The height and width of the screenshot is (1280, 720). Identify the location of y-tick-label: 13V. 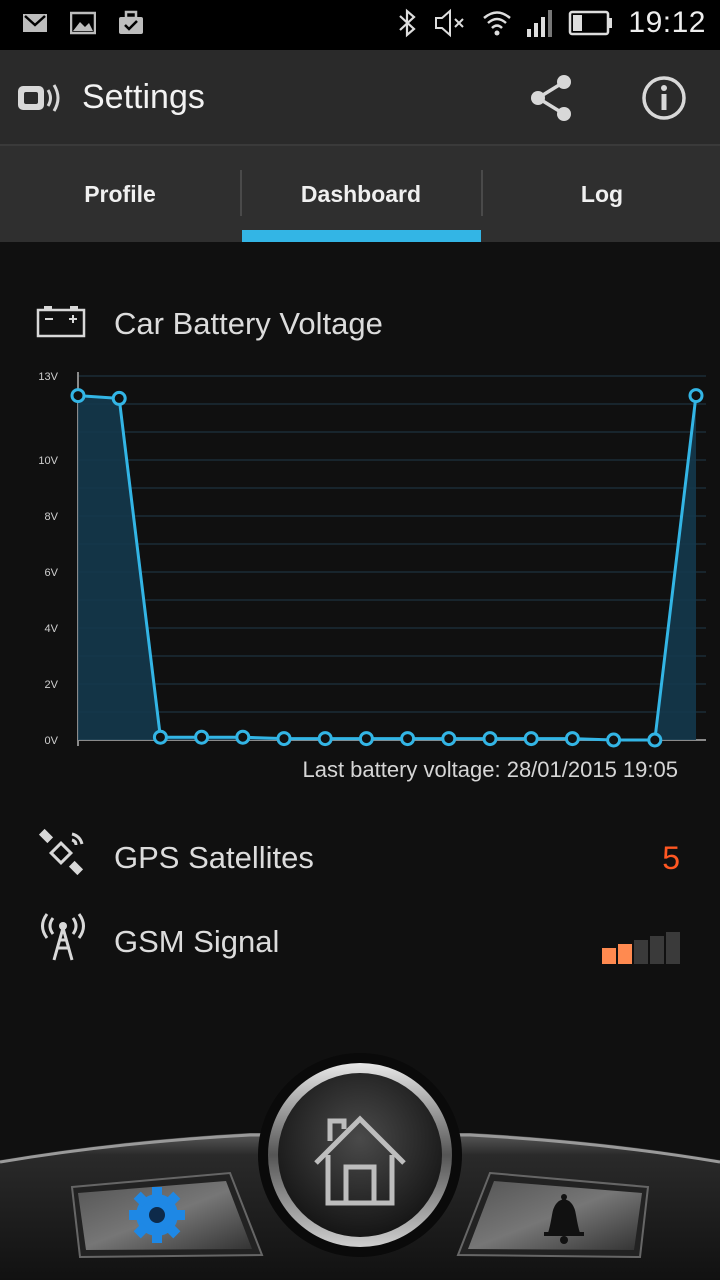
(48, 377).